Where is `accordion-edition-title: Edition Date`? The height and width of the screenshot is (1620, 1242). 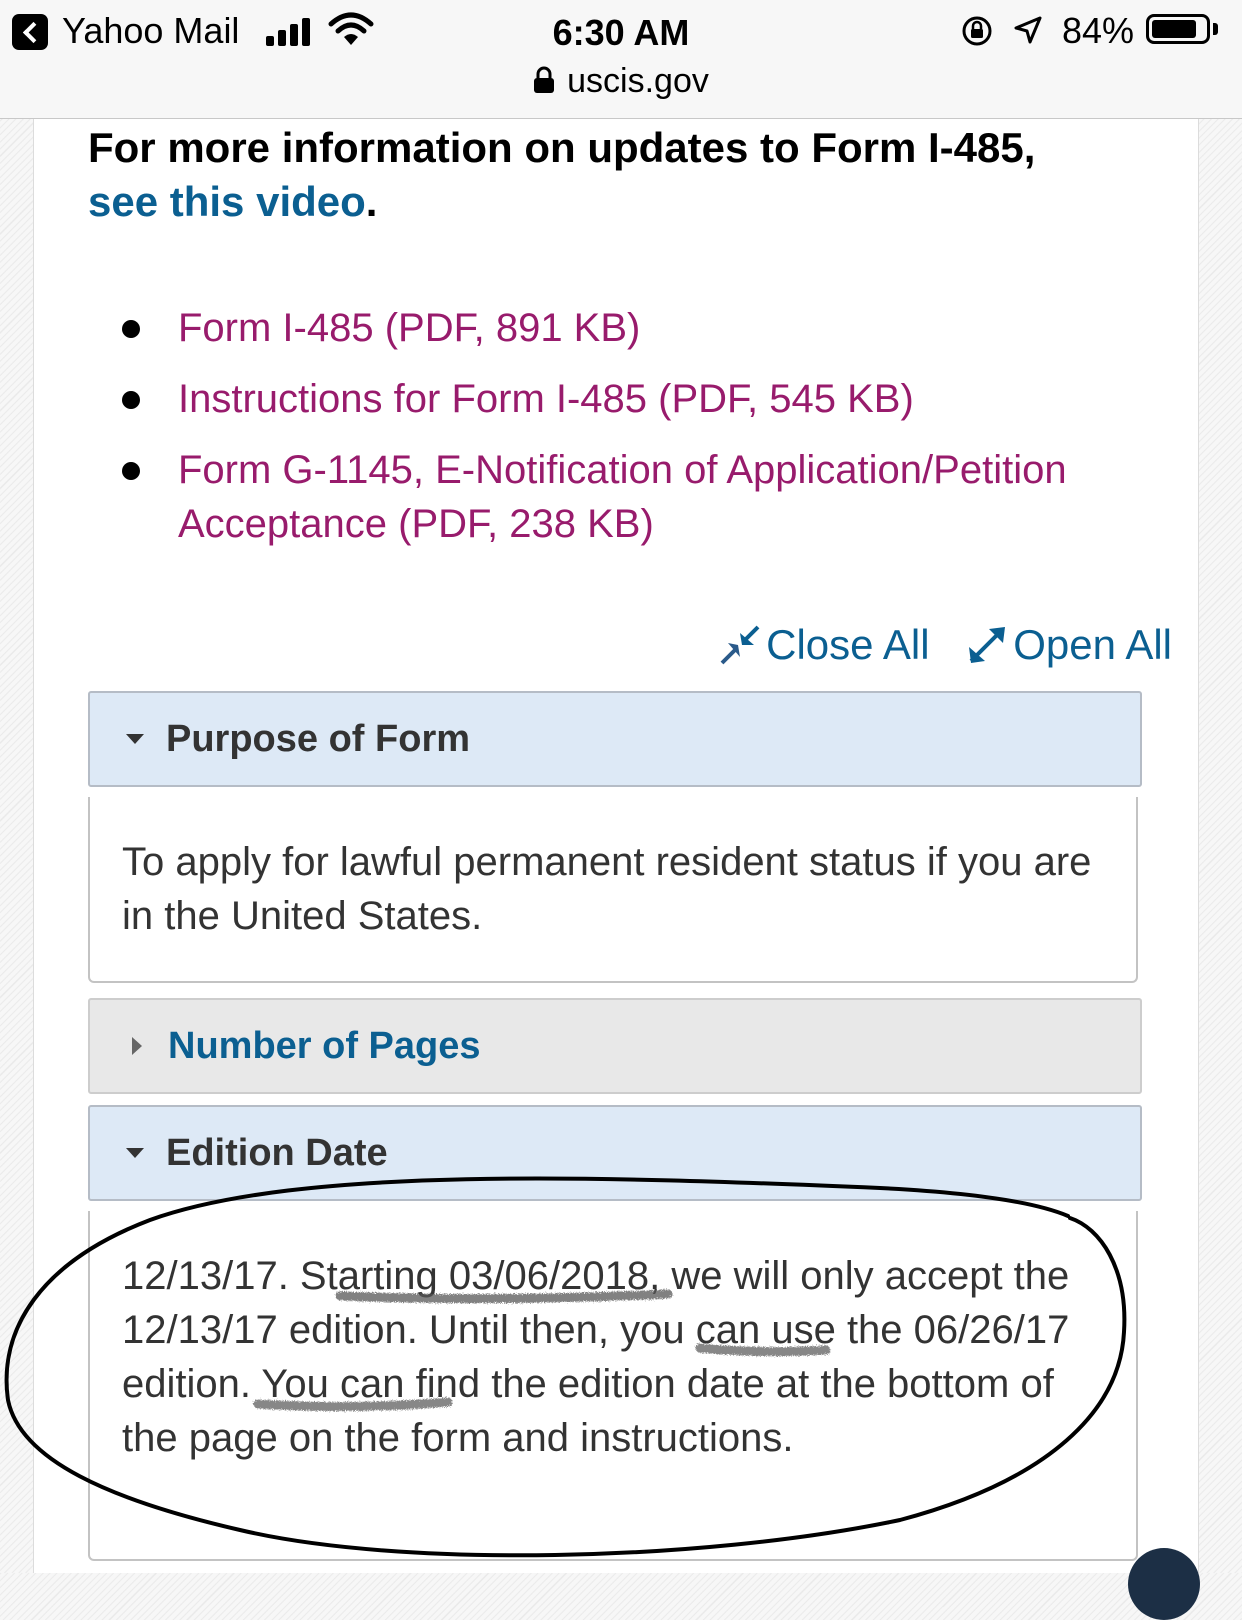
accordion-edition-title: Edition Date is located at coordinates (277, 1152).